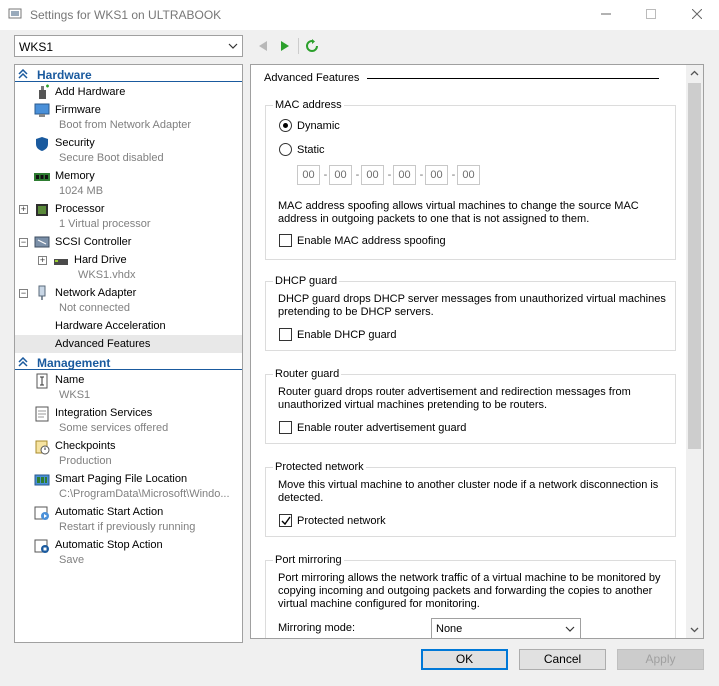 The height and width of the screenshot is (686, 719). Describe the element at coordinates (64, 75) in the screenshot. I see `hardware-section-label: Hardware` at that location.